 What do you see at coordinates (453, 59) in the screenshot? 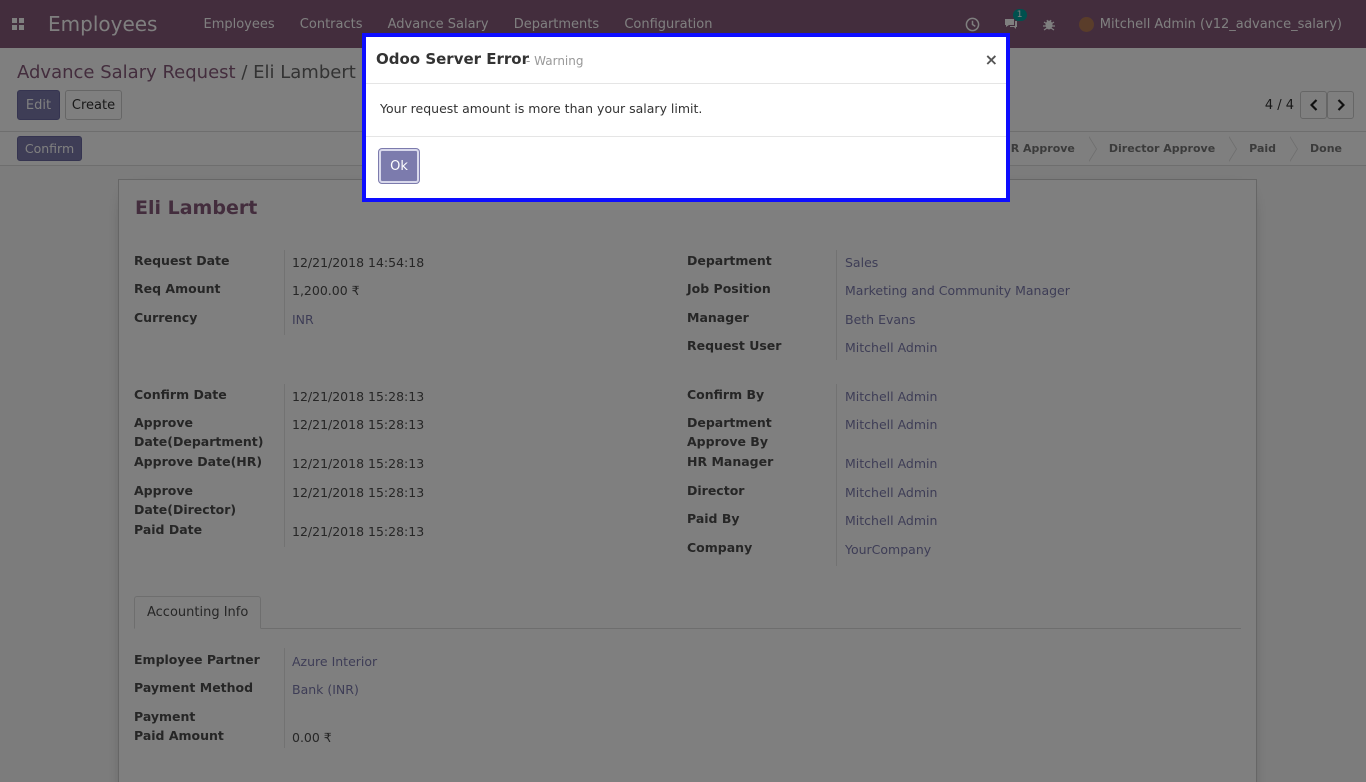
I see `dialog-title: Odoo Server Error` at bounding box center [453, 59].